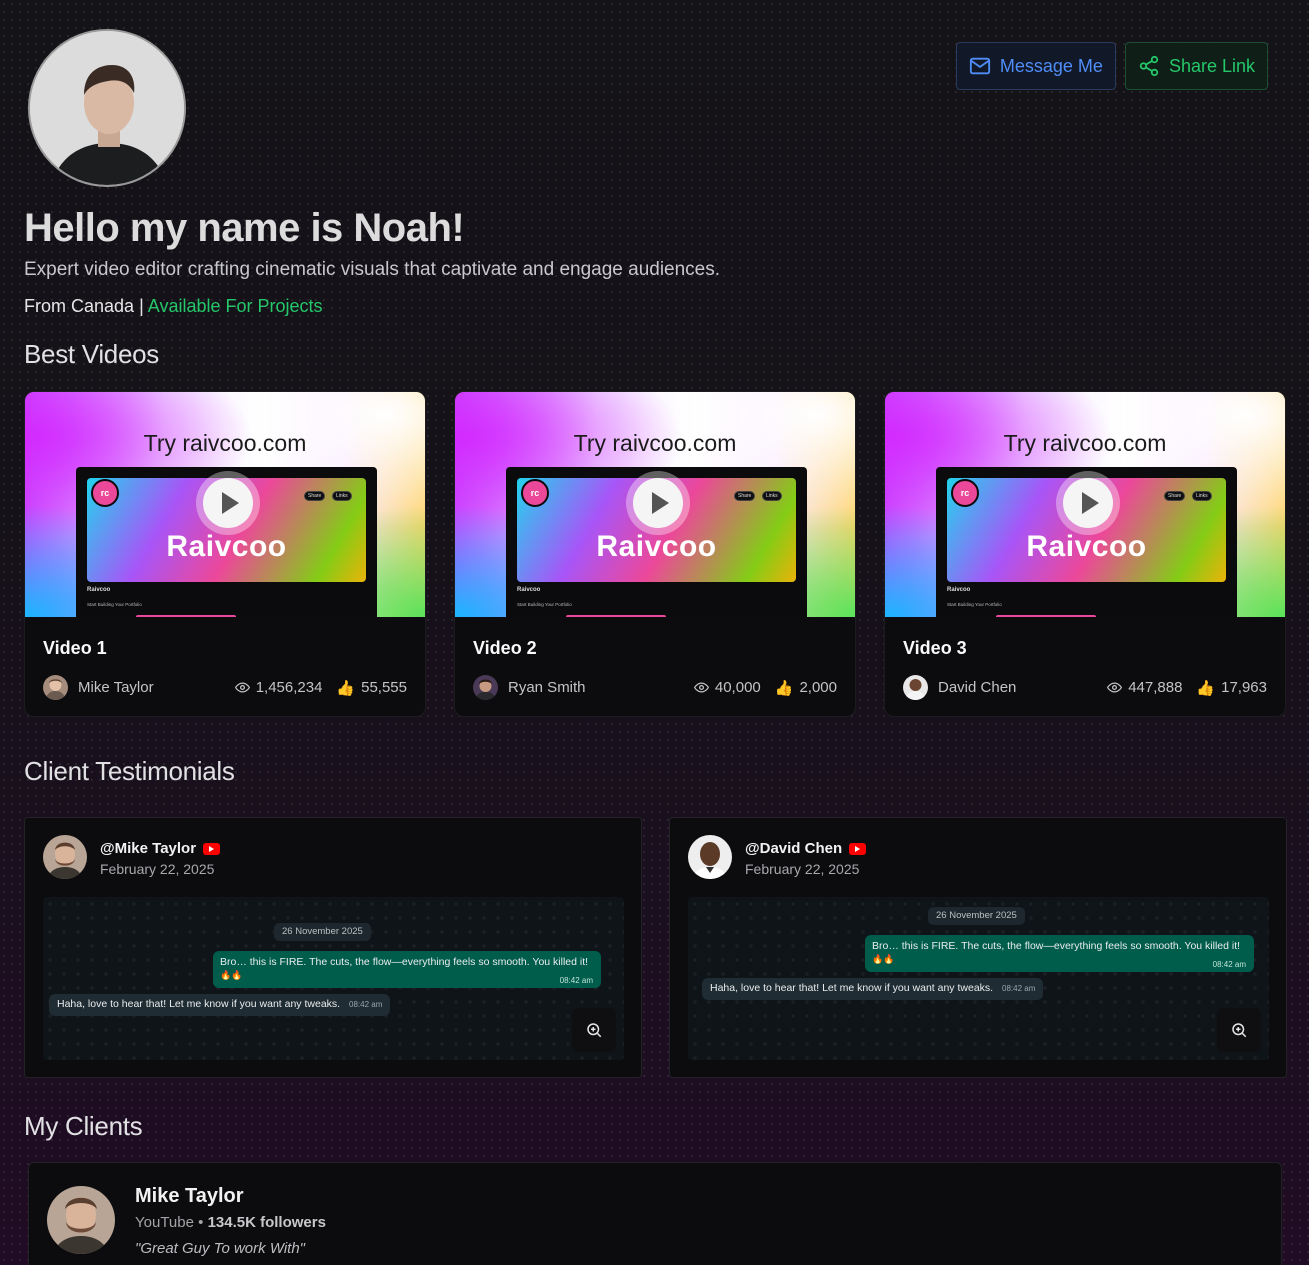  What do you see at coordinates (91, 354) in the screenshot?
I see `section-title-videos: Best Videos` at bounding box center [91, 354].